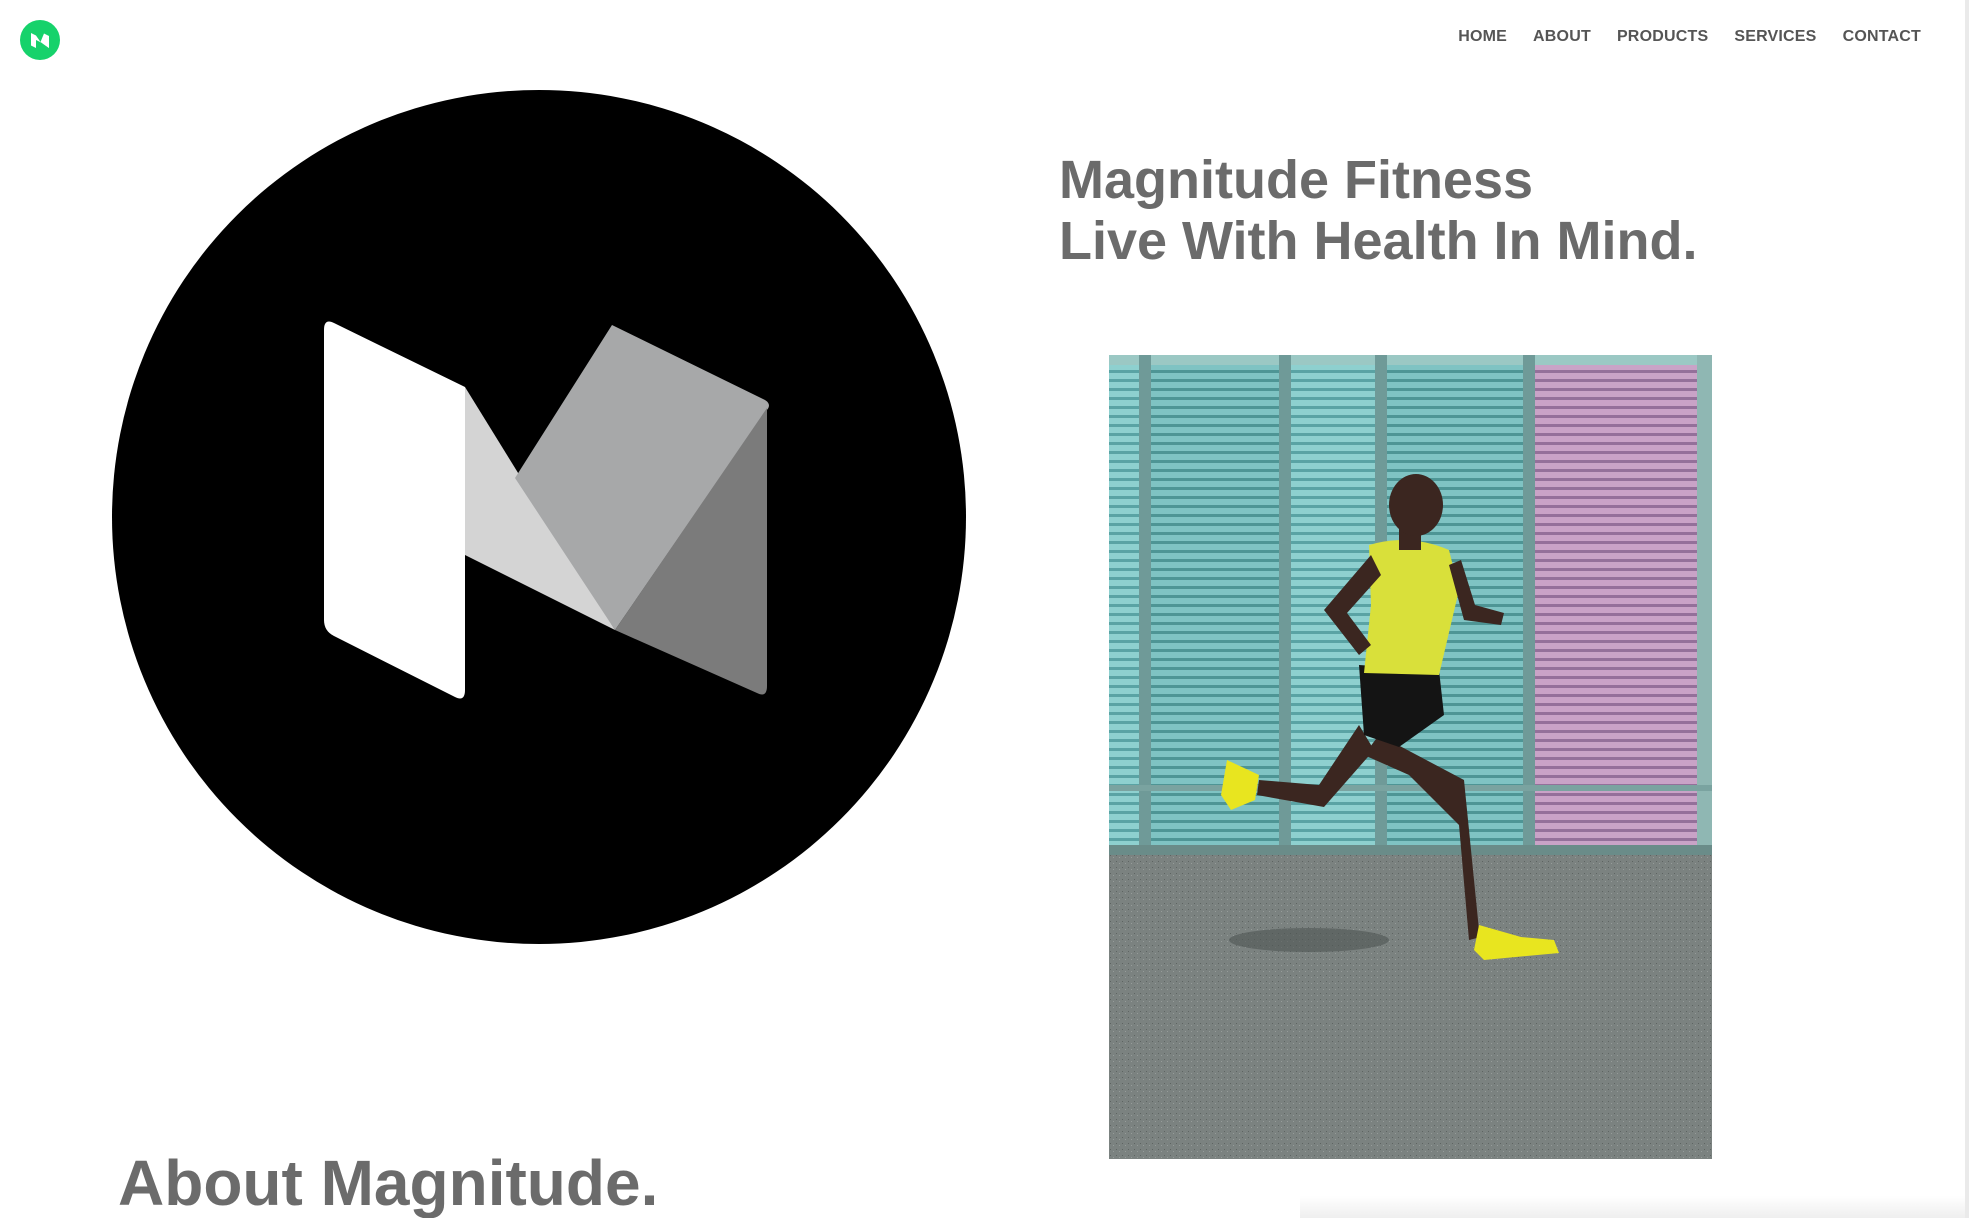 The width and height of the screenshot is (1969, 1218). What do you see at coordinates (1634, 1207) in the screenshot?
I see `bottom-shade` at bounding box center [1634, 1207].